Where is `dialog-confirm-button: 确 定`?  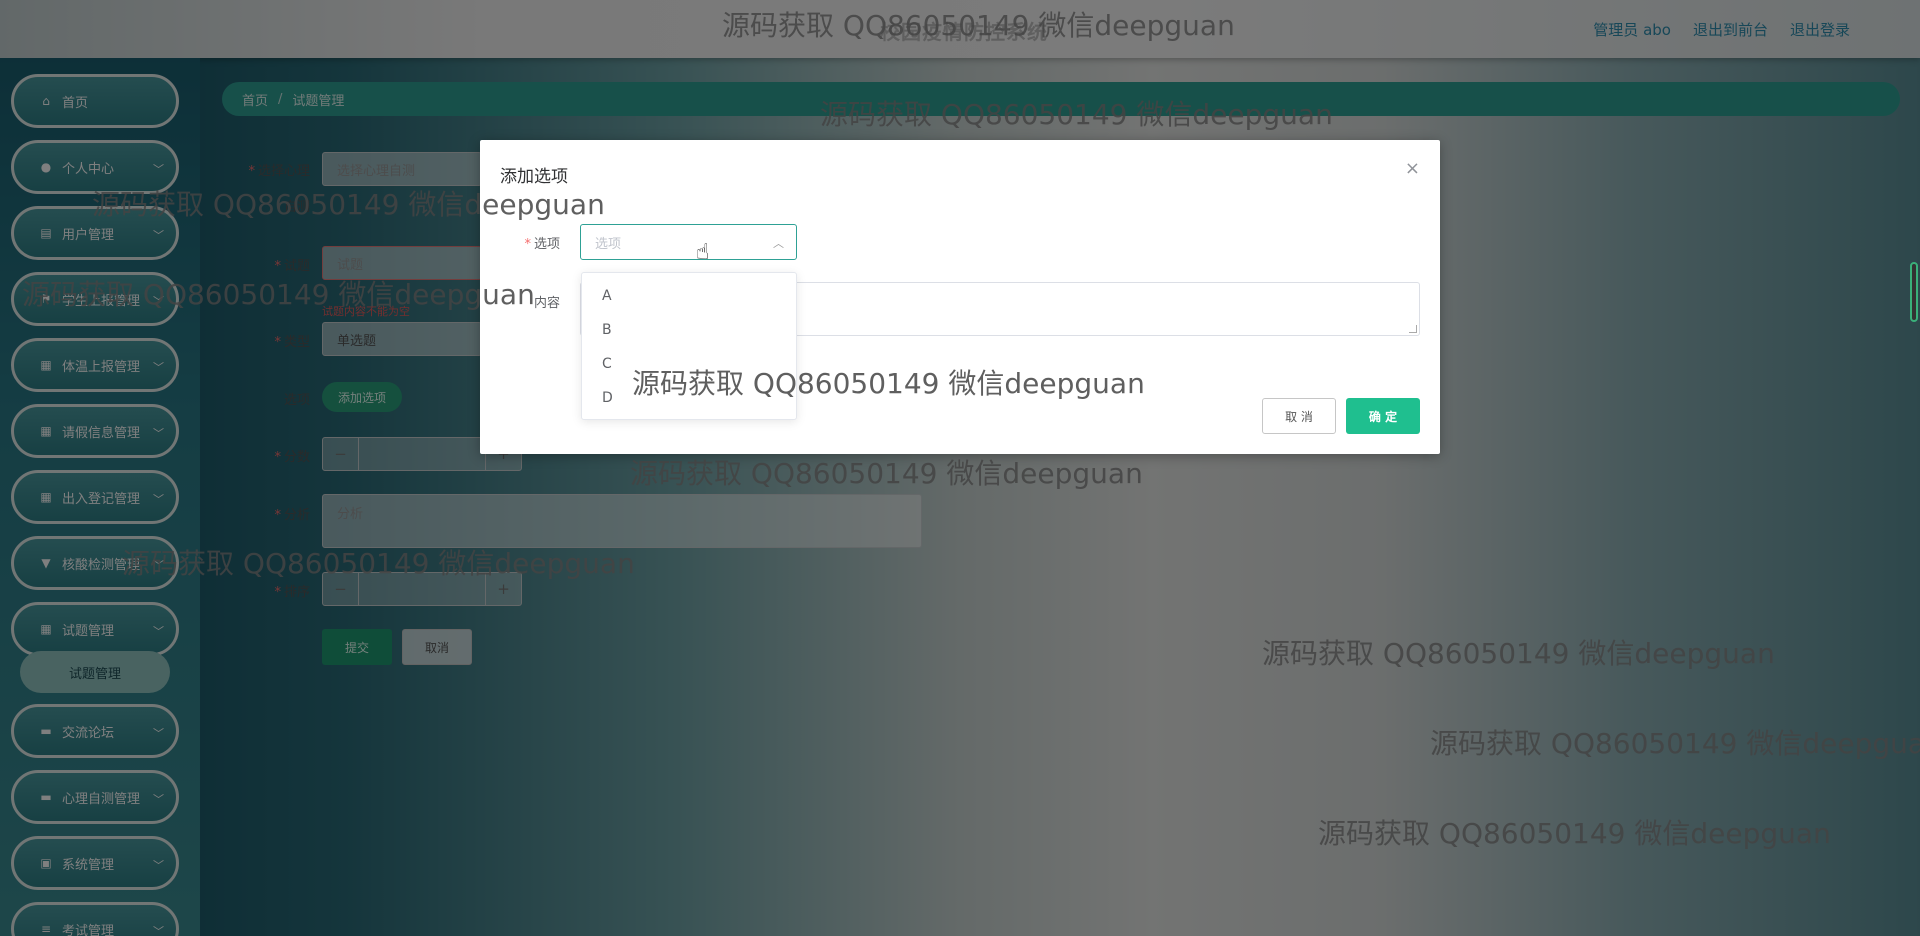
dialog-confirm-button: 确 定 is located at coordinates (1383, 416).